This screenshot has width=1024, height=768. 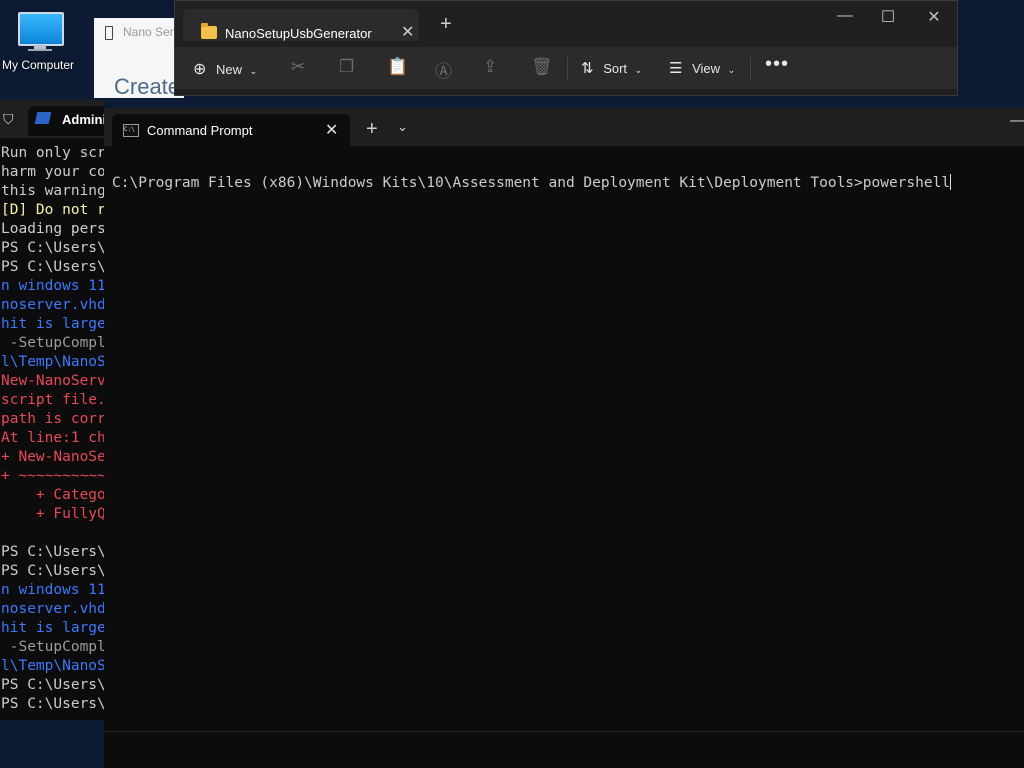 What do you see at coordinates (41, 29) in the screenshot?
I see `computer-icon` at bounding box center [41, 29].